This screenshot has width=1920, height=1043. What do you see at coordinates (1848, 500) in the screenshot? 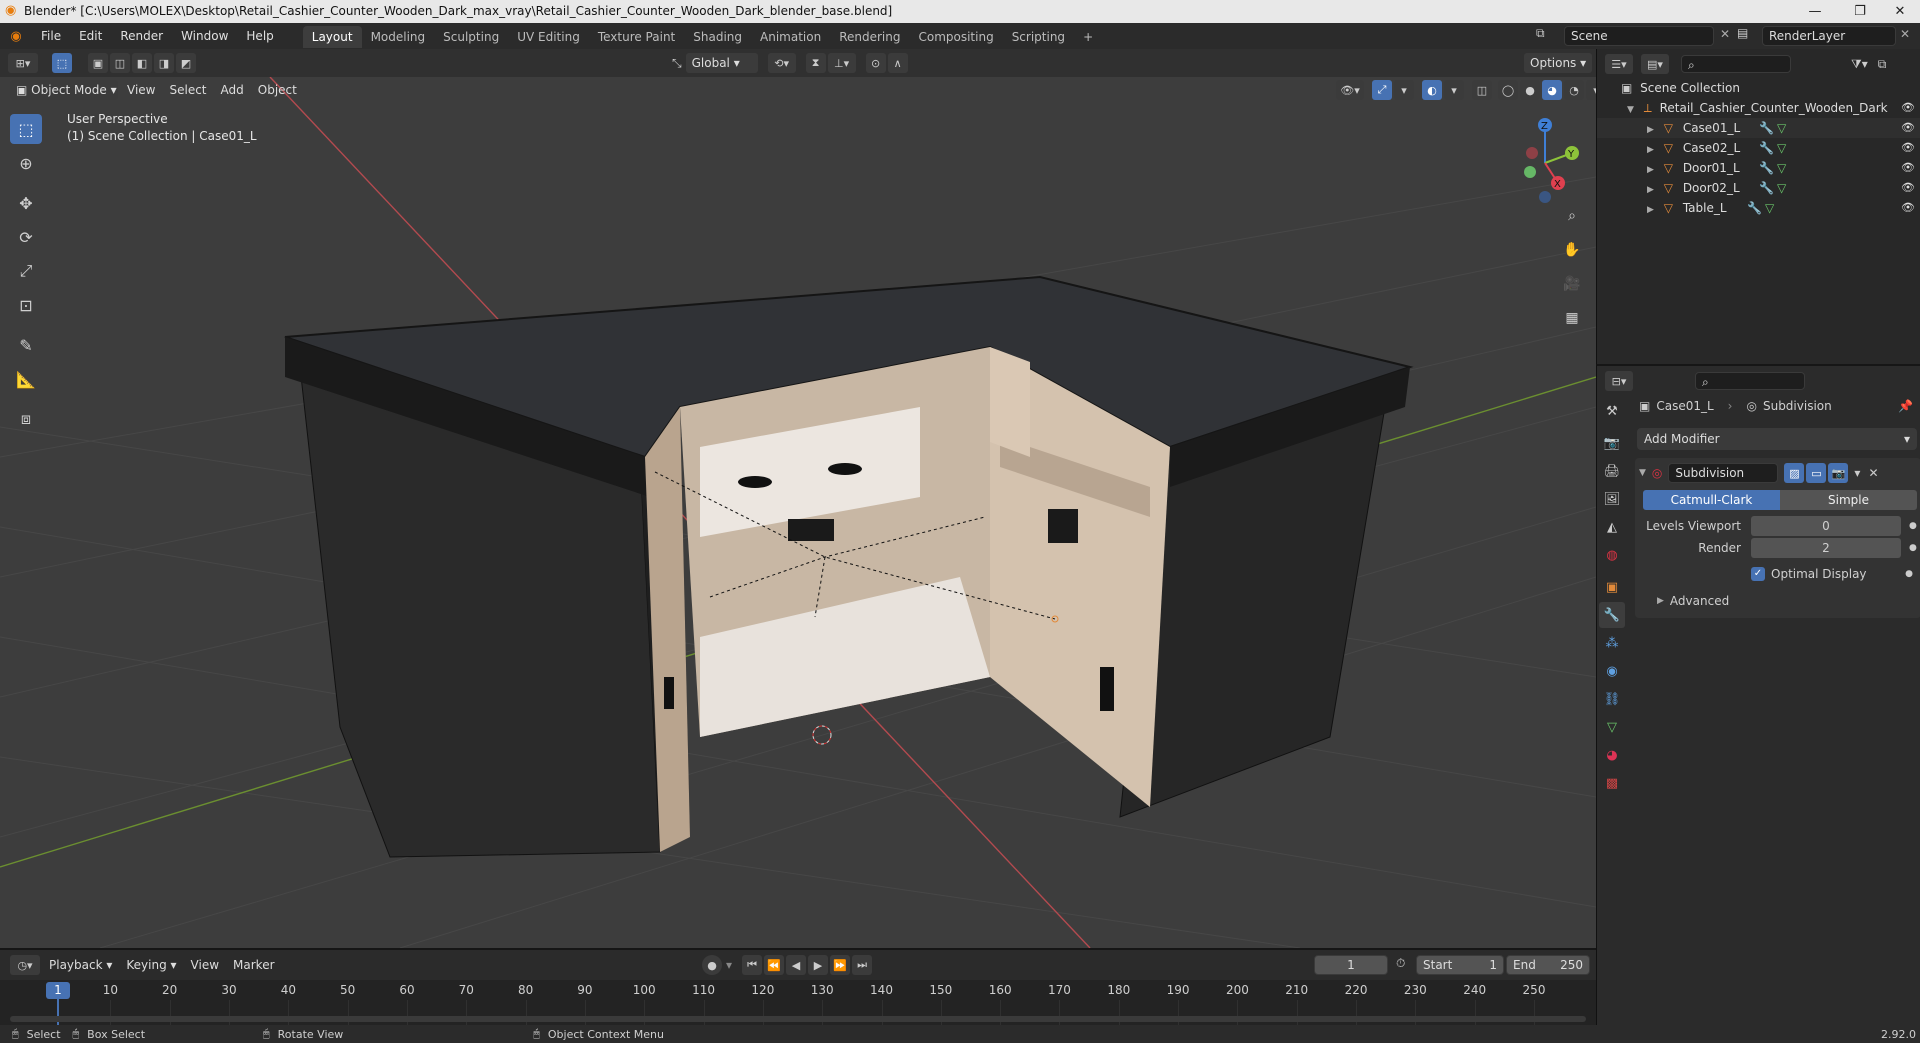
I see `simple-button: Simple` at bounding box center [1848, 500].